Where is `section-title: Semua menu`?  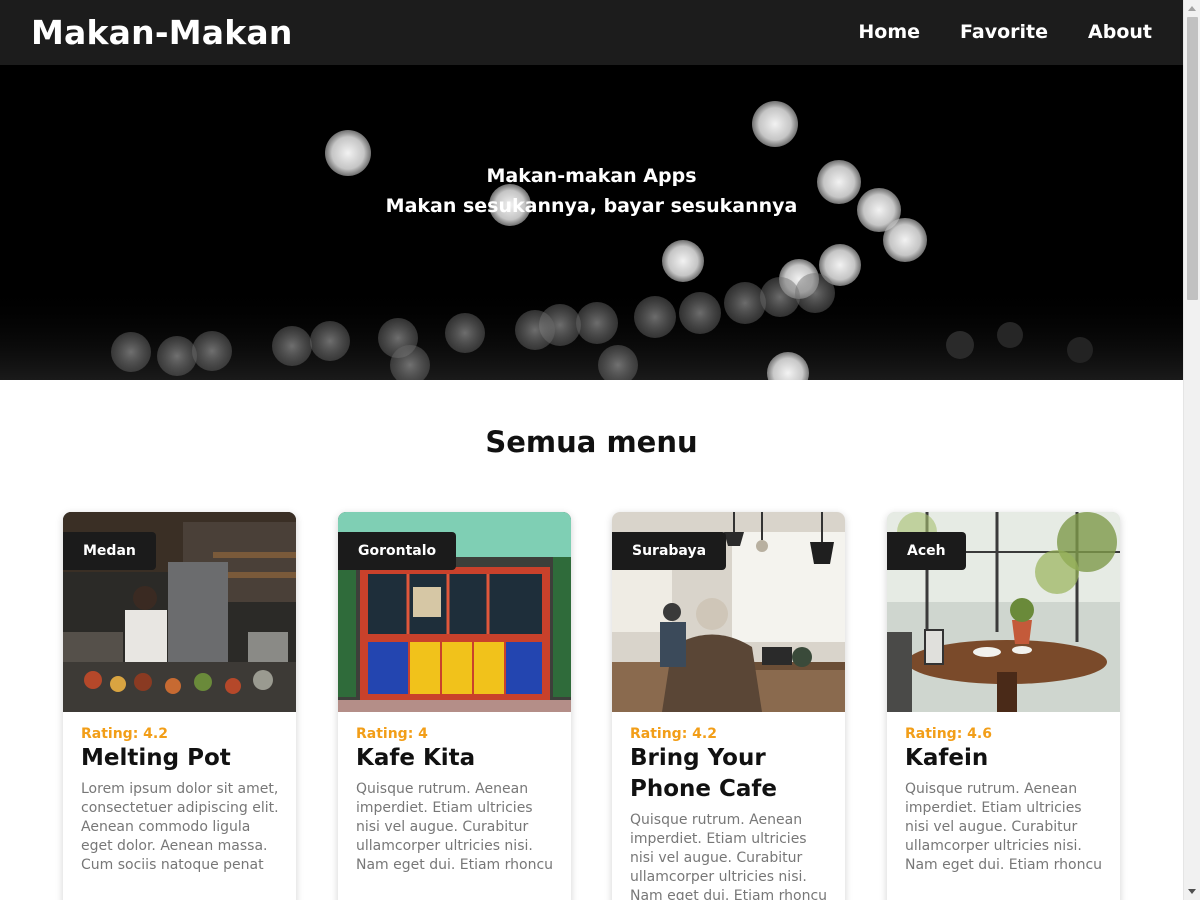
section-title: Semua menu is located at coordinates (591, 442).